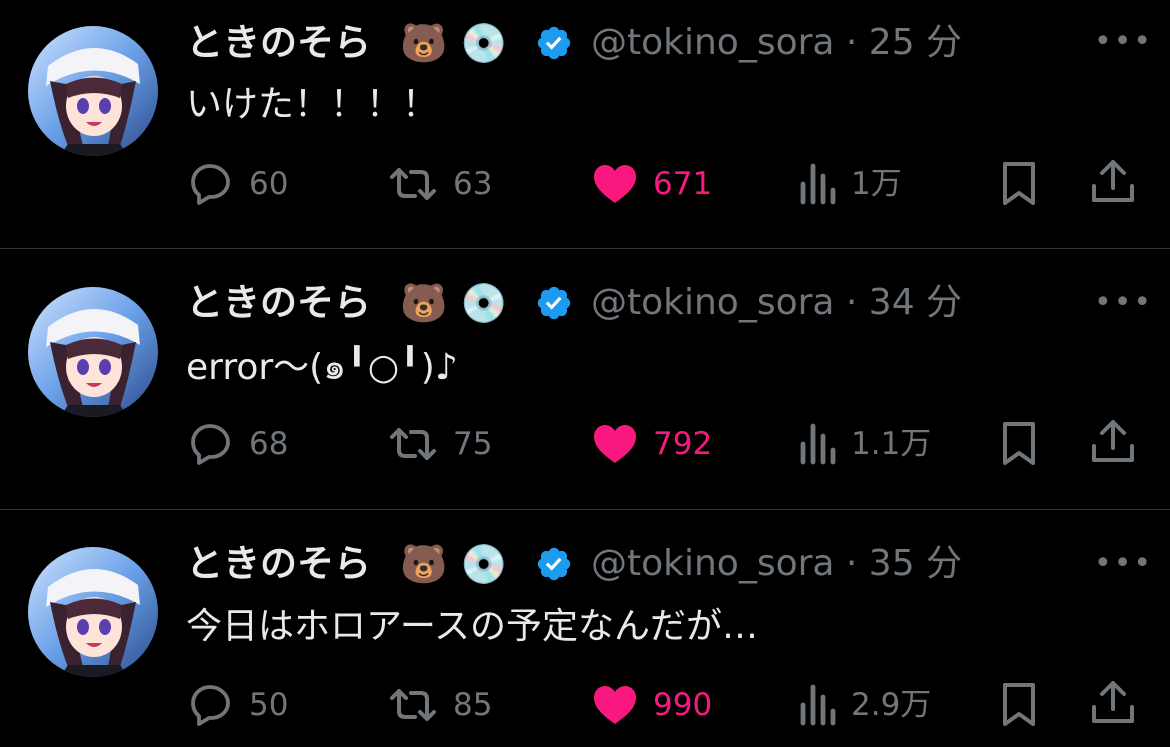 The width and height of the screenshot is (1170, 747). What do you see at coordinates (439, 705) in the screenshot?
I see `retweet-button: 85` at bounding box center [439, 705].